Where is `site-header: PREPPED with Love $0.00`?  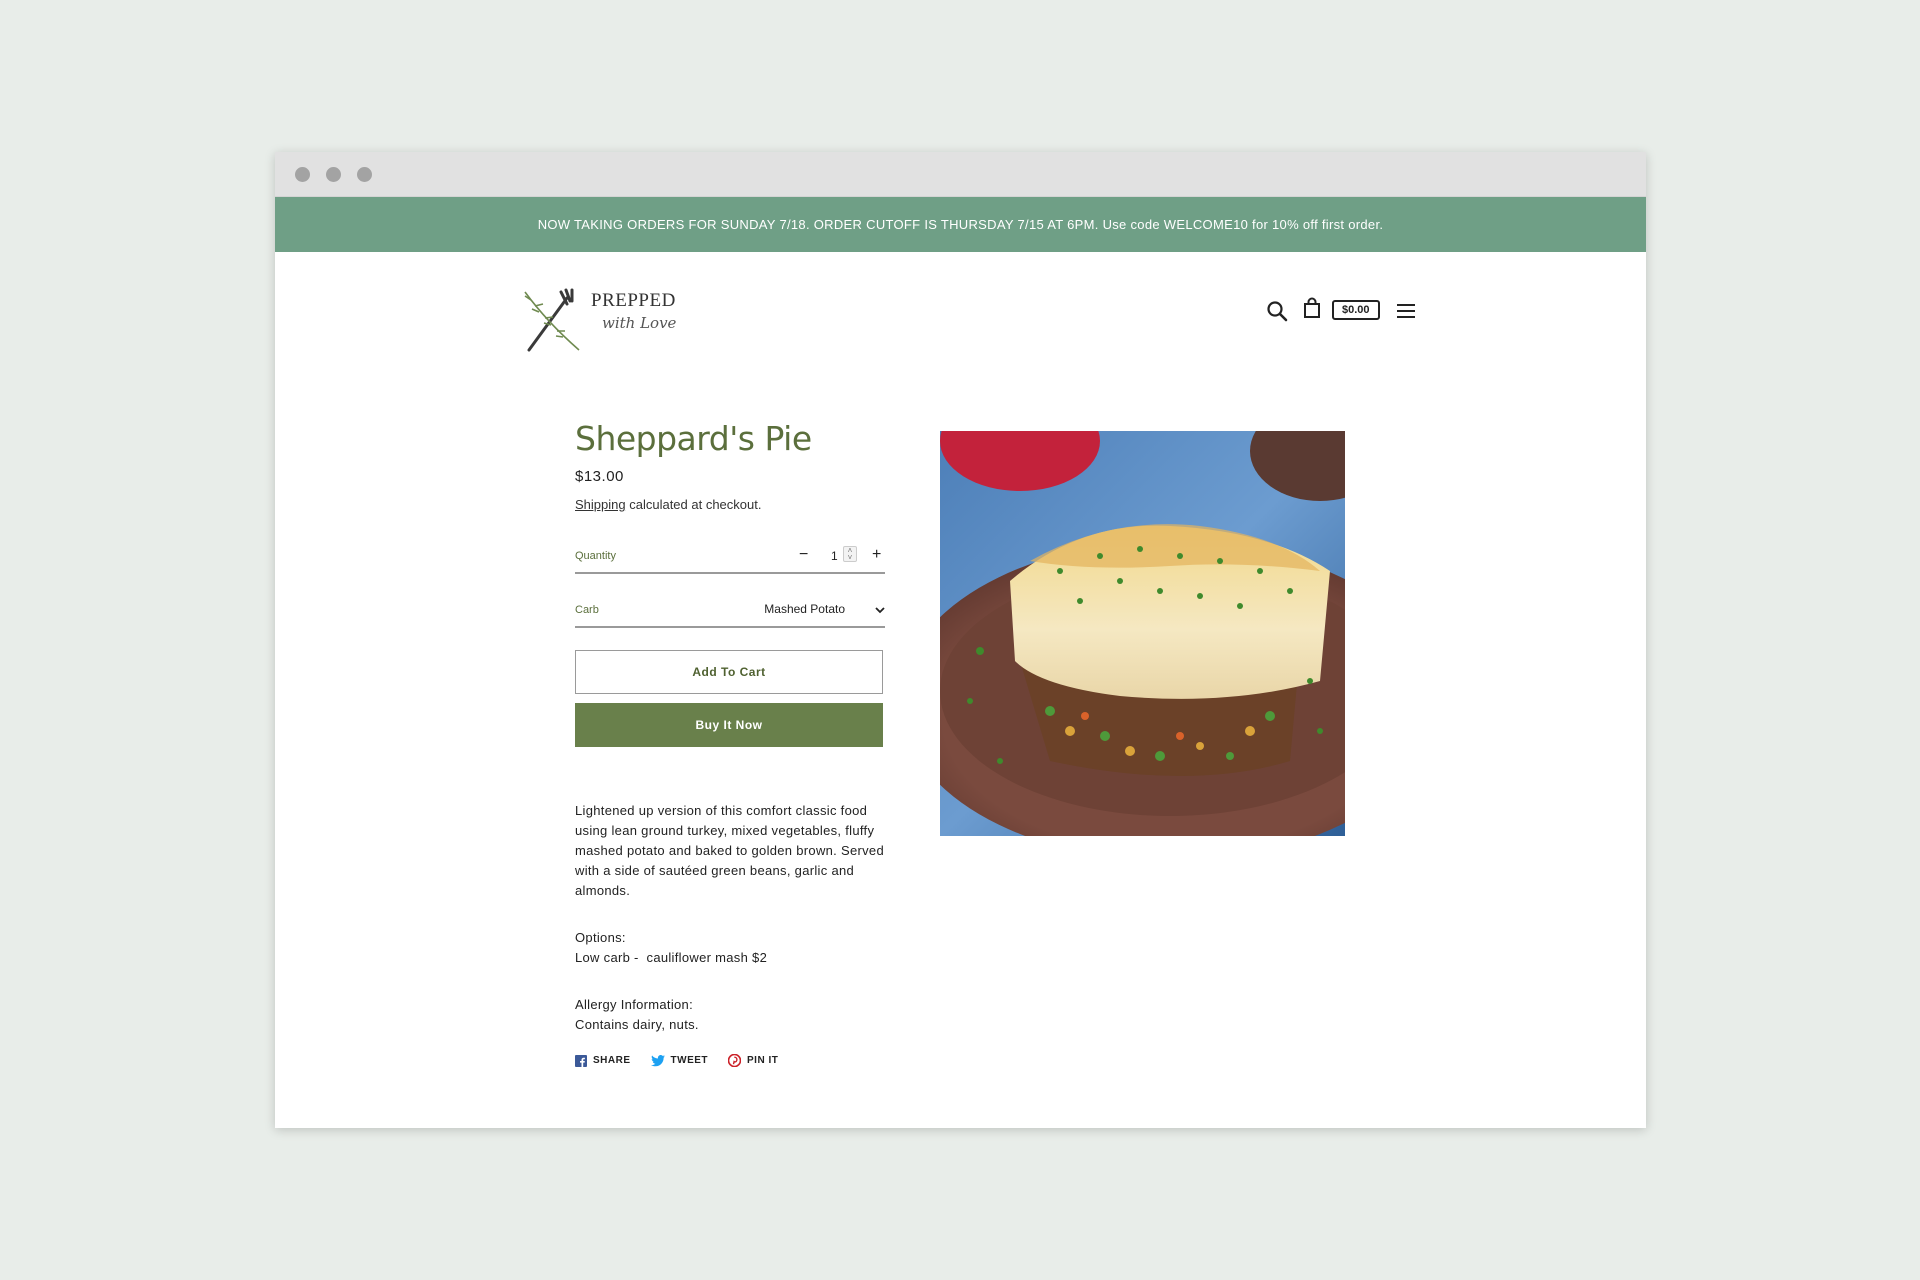
site-header: PREPPED with Love $0.00 is located at coordinates (960, 312).